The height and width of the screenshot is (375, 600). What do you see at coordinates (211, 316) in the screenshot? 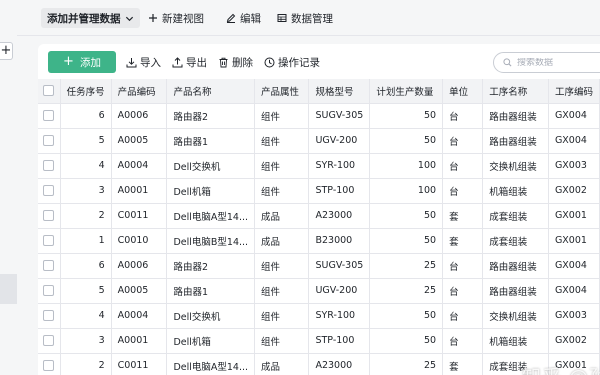
I see `table-cell: Dell交换机` at bounding box center [211, 316].